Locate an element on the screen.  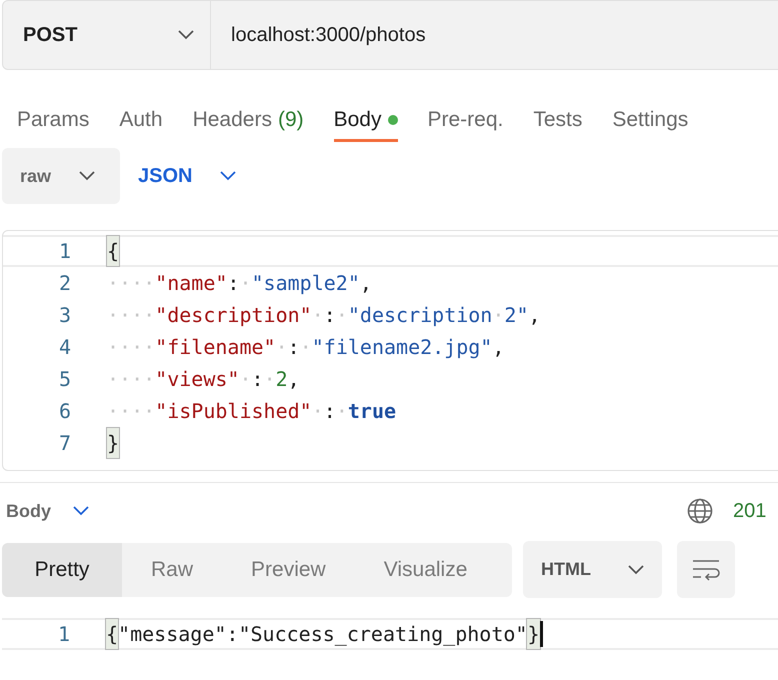
response-view-tab: Preview is located at coordinates (288, 569).